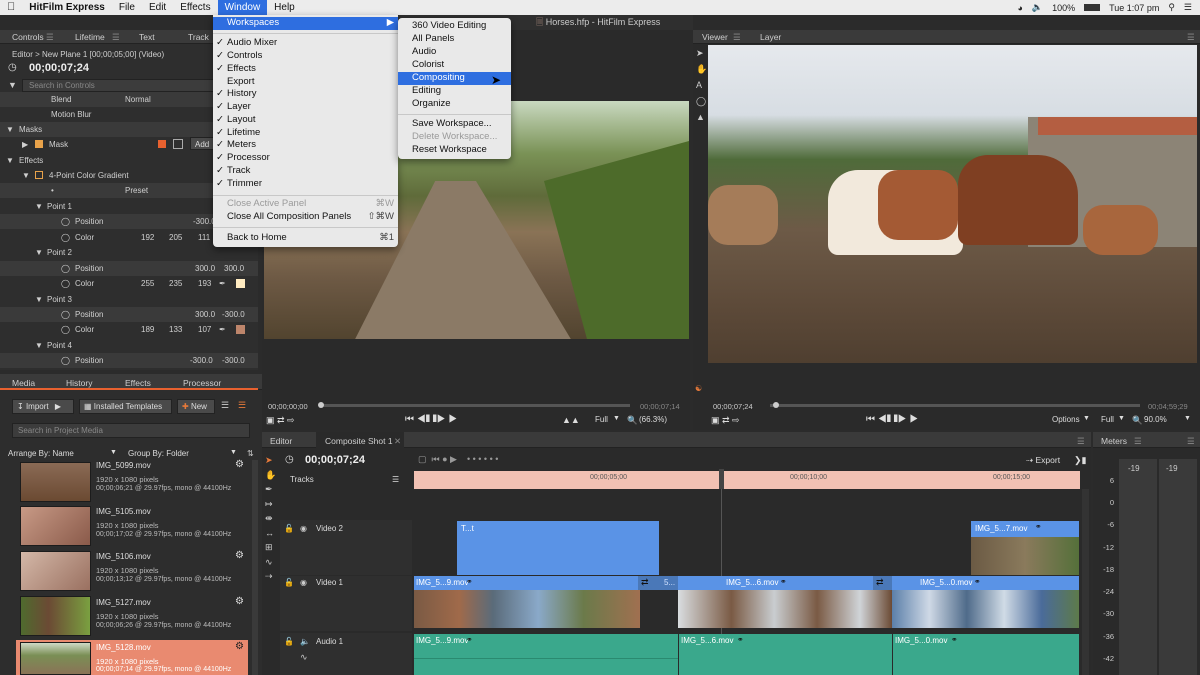 This screenshot has width=1200, height=675. I want to click on timeline-toolbar-icons: ▢ ⏮ ● ▶ • • • • • •, so click(458, 459).